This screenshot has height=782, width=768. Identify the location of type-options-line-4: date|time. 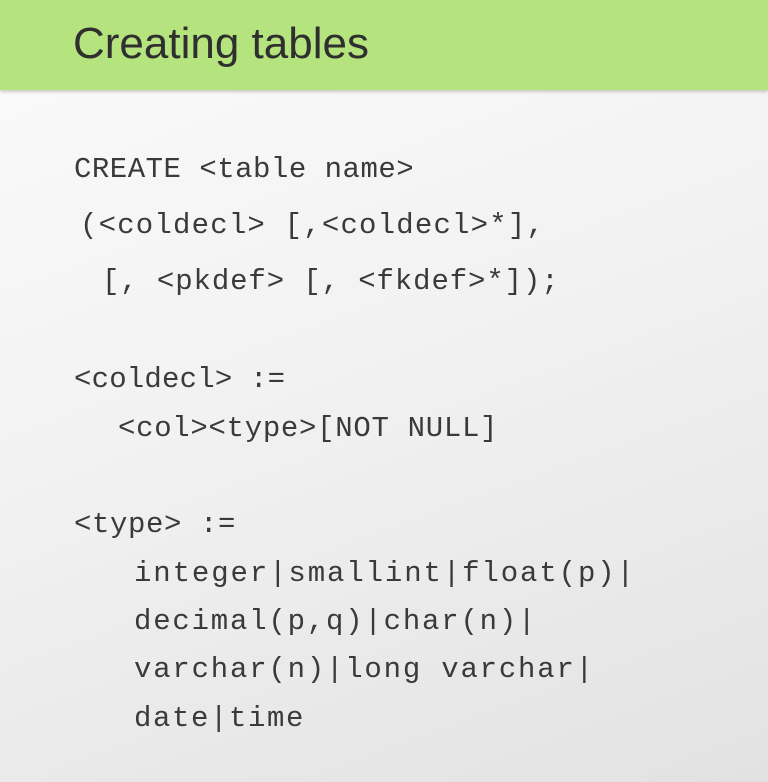
(220, 718).